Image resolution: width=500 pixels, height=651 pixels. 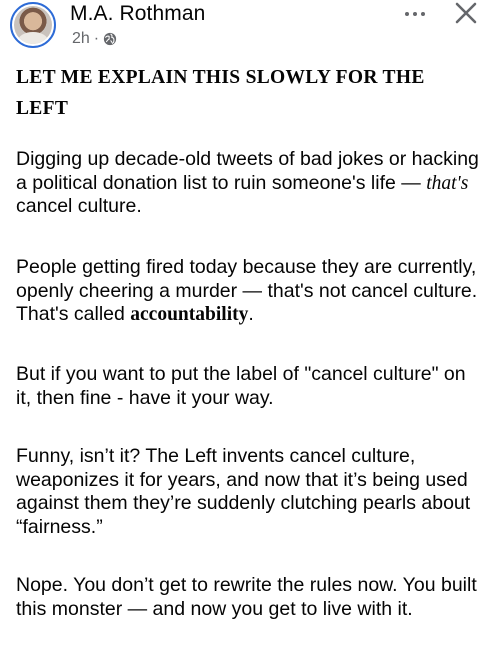 What do you see at coordinates (79, 206) in the screenshot?
I see `paragraph-1-end: cancel culture.` at bounding box center [79, 206].